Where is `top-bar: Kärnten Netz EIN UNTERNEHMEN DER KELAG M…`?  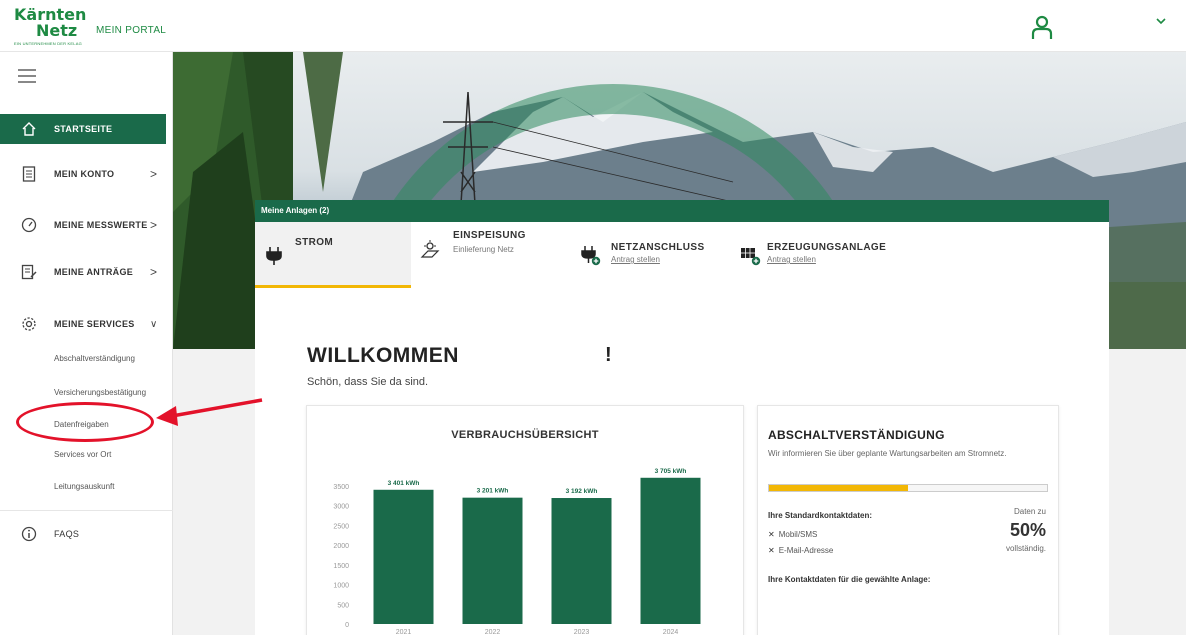
top-bar: Kärnten Netz EIN UNTERNEHMEN DER KELAG M… is located at coordinates (593, 26).